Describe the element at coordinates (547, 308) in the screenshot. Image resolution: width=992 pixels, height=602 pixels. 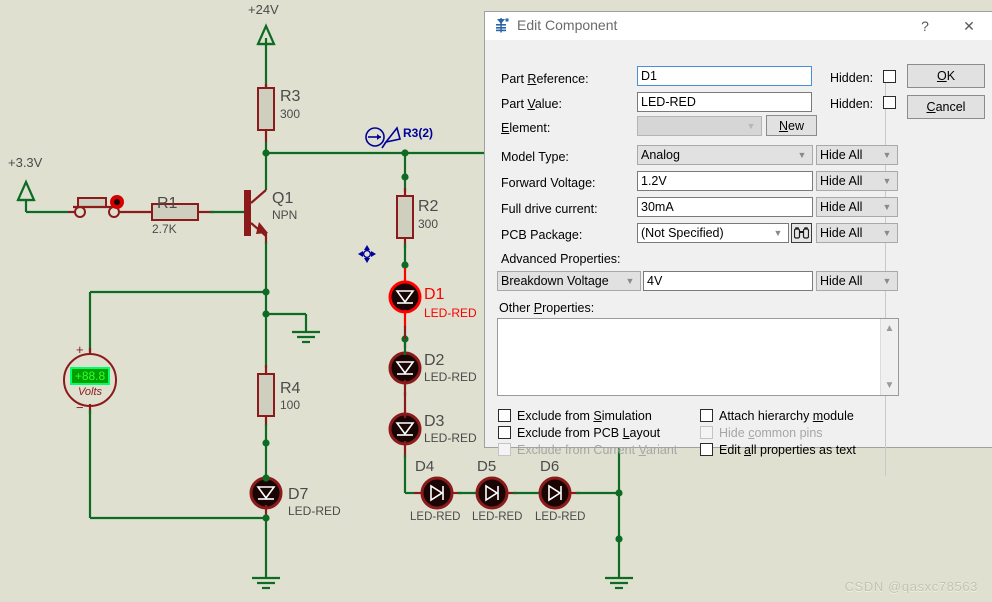
I see `other-properties-label: Other Properties:` at that location.